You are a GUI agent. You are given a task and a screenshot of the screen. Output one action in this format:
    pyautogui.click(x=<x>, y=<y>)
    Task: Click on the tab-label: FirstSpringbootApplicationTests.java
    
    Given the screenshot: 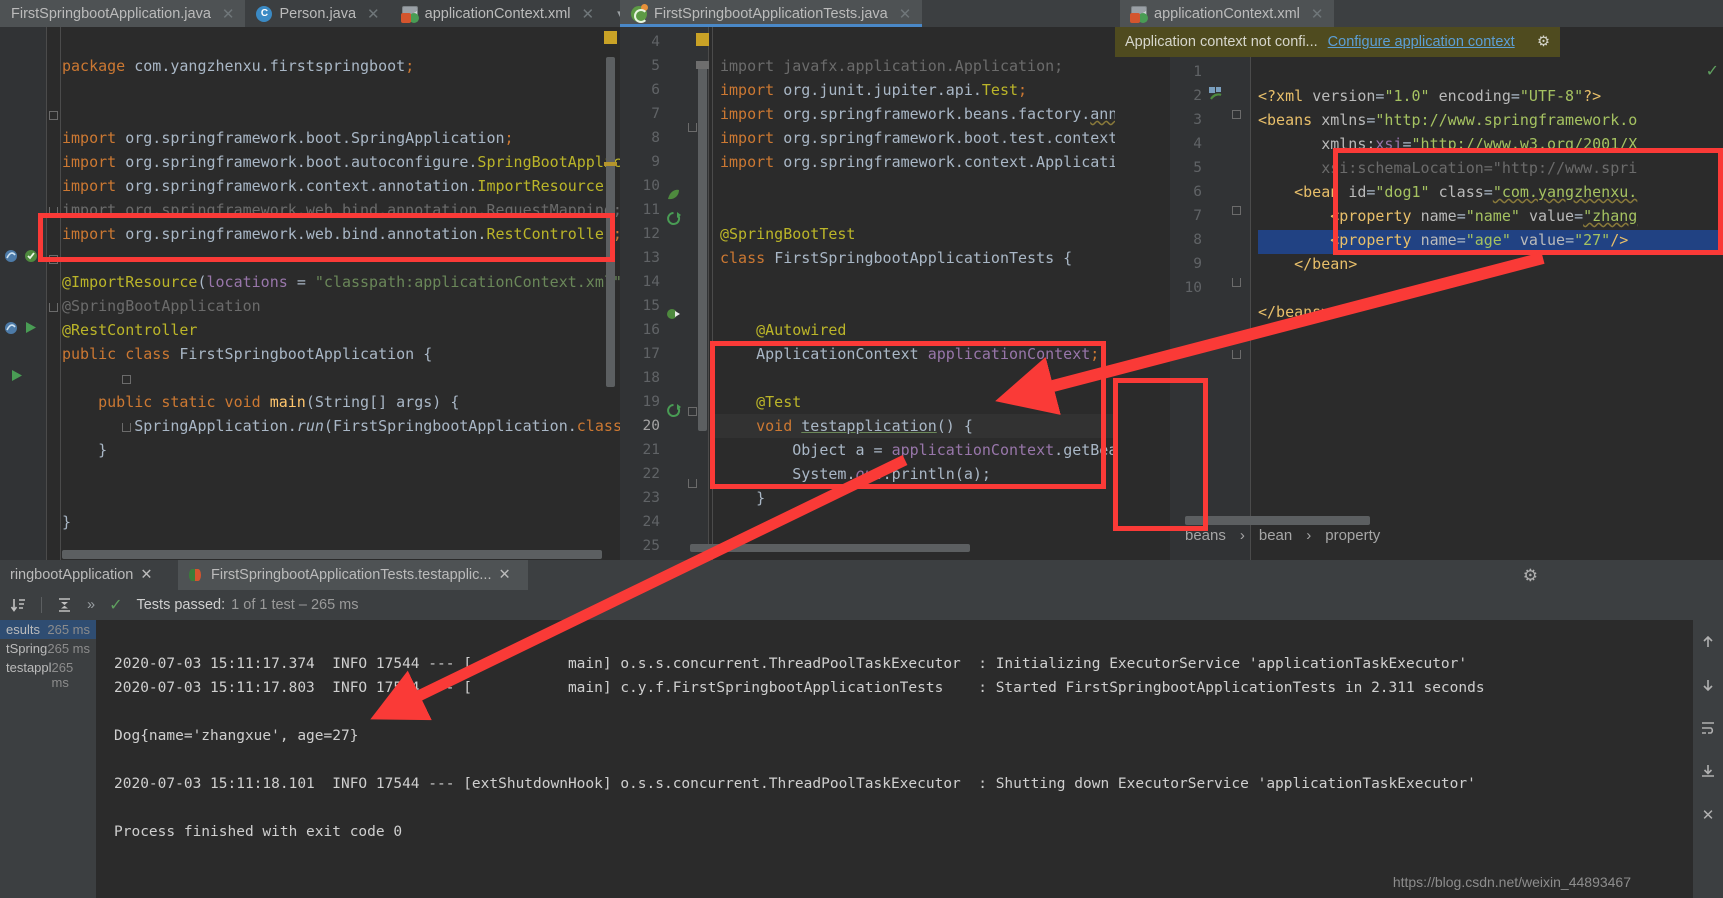 What is the action you would take?
    pyautogui.click(x=771, y=13)
    